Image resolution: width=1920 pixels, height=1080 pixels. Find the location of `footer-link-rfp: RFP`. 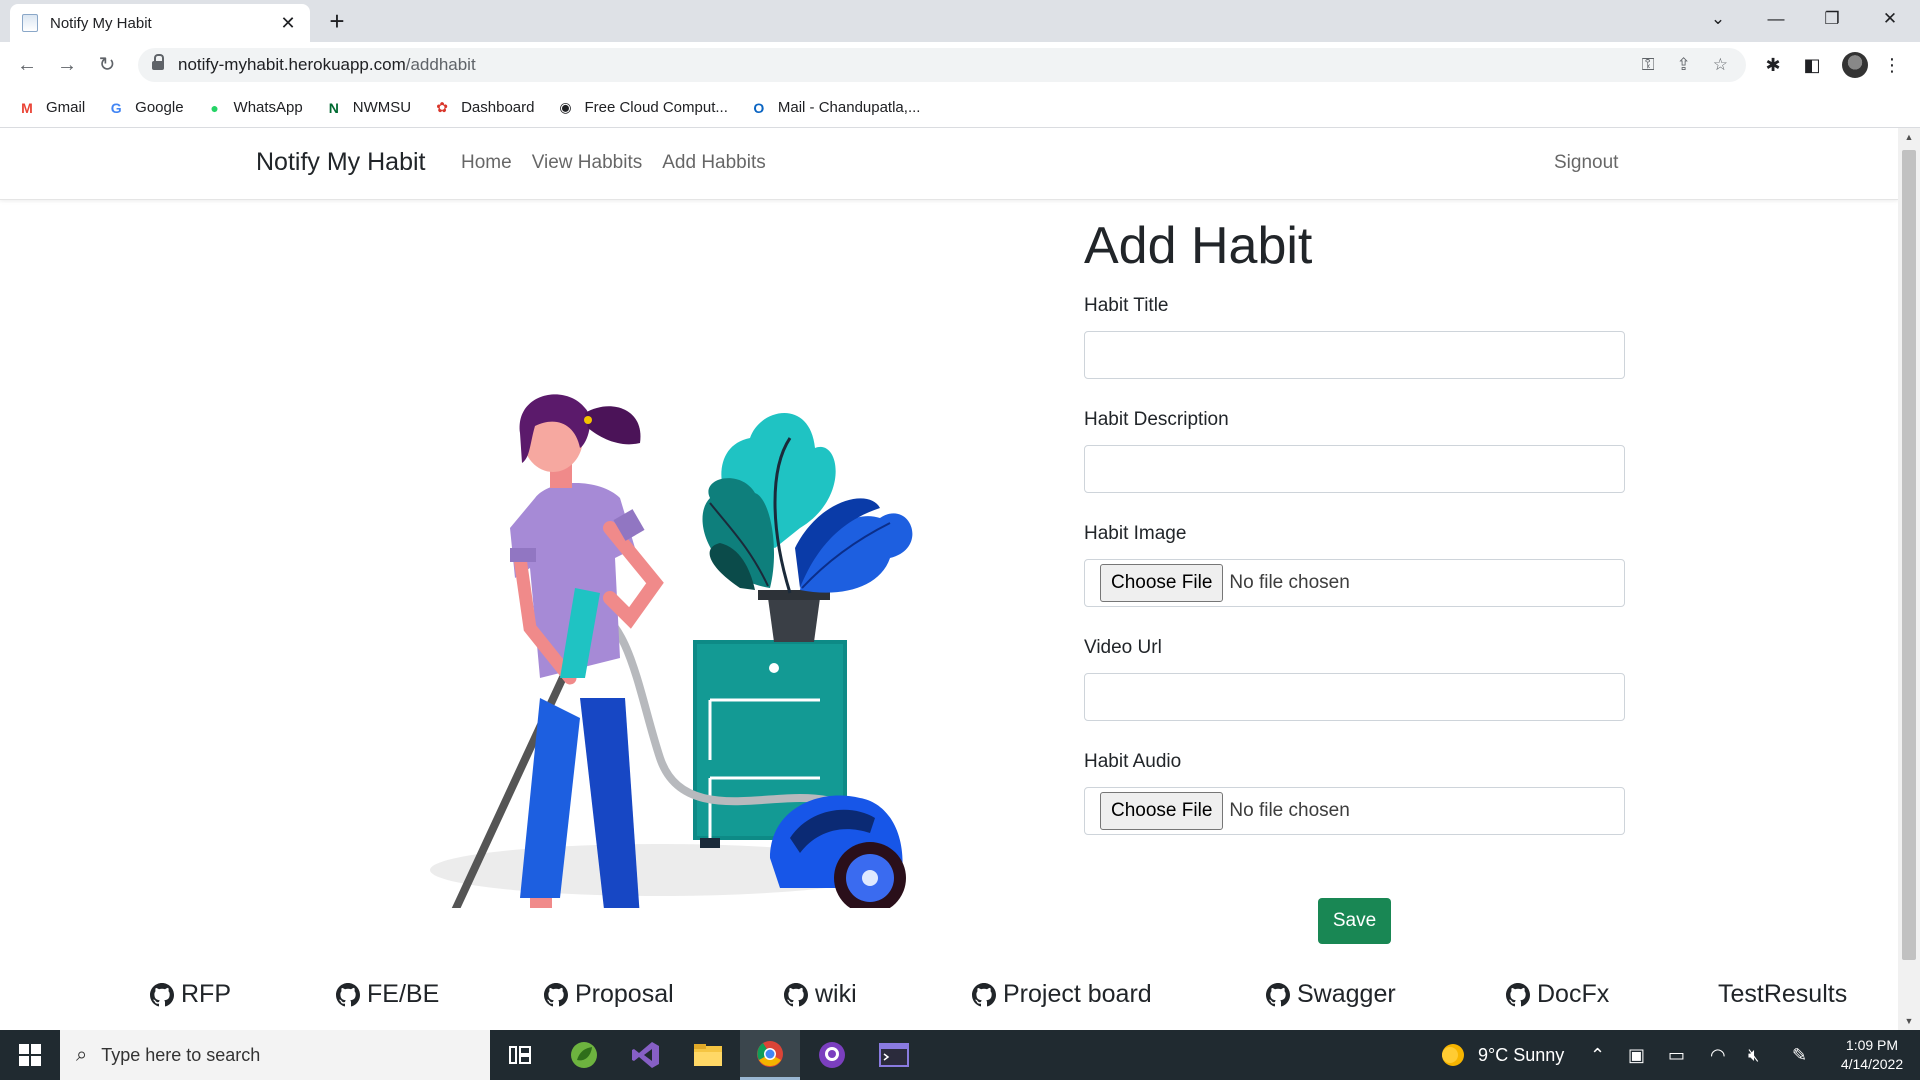

footer-link-rfp: RFP is located at coordinates (190, 994).